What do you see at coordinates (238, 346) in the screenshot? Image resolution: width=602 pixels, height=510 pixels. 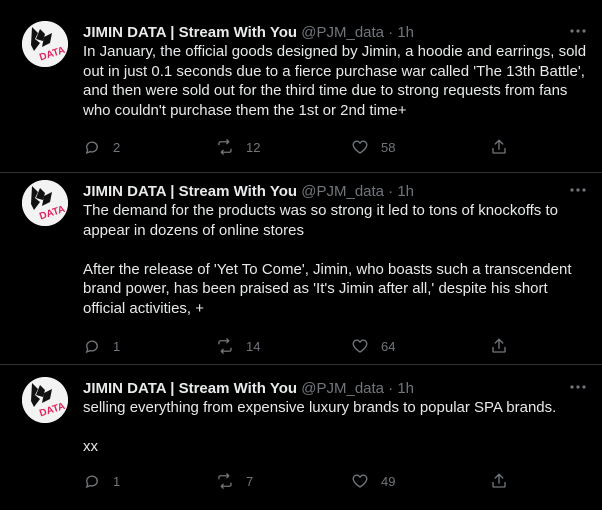 I see `retweet-button: 14` at bounding box center [238, 346].